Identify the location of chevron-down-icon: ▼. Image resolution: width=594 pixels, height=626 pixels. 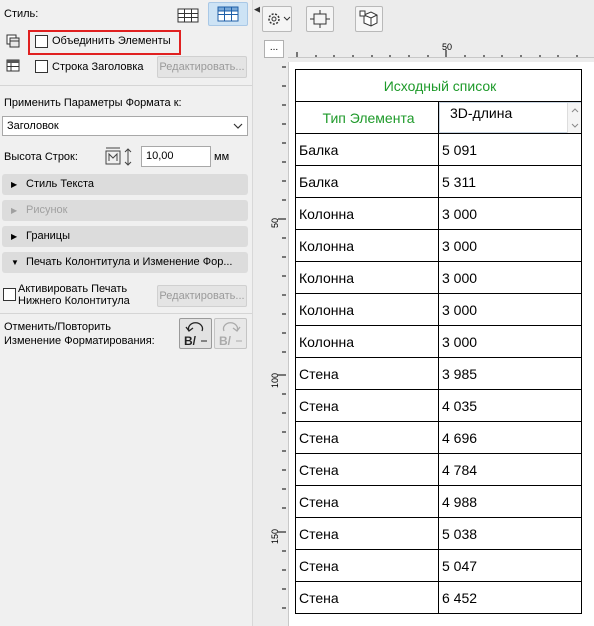
(15, 262).